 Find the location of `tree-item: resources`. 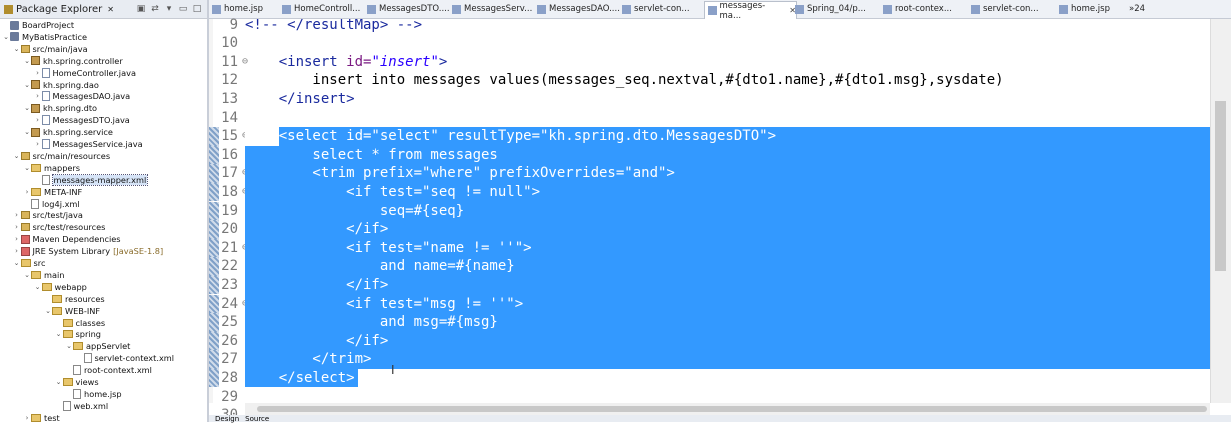

tree-item: resources is located at coordinates (52, 299).